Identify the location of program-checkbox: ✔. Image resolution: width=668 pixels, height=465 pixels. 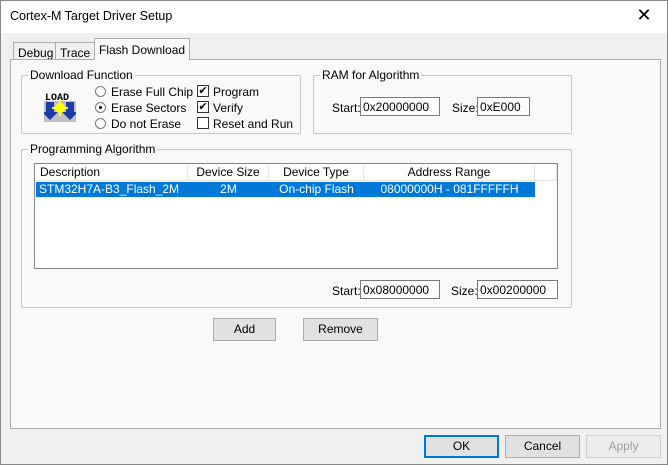
(203, 91).